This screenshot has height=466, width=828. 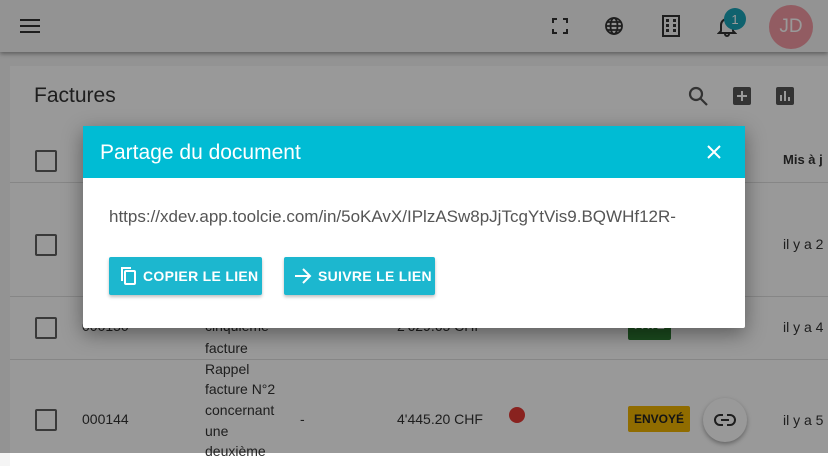 I want to click on follow-link-button: SUIVRE LE LIEN, so click(x=359, y=276).